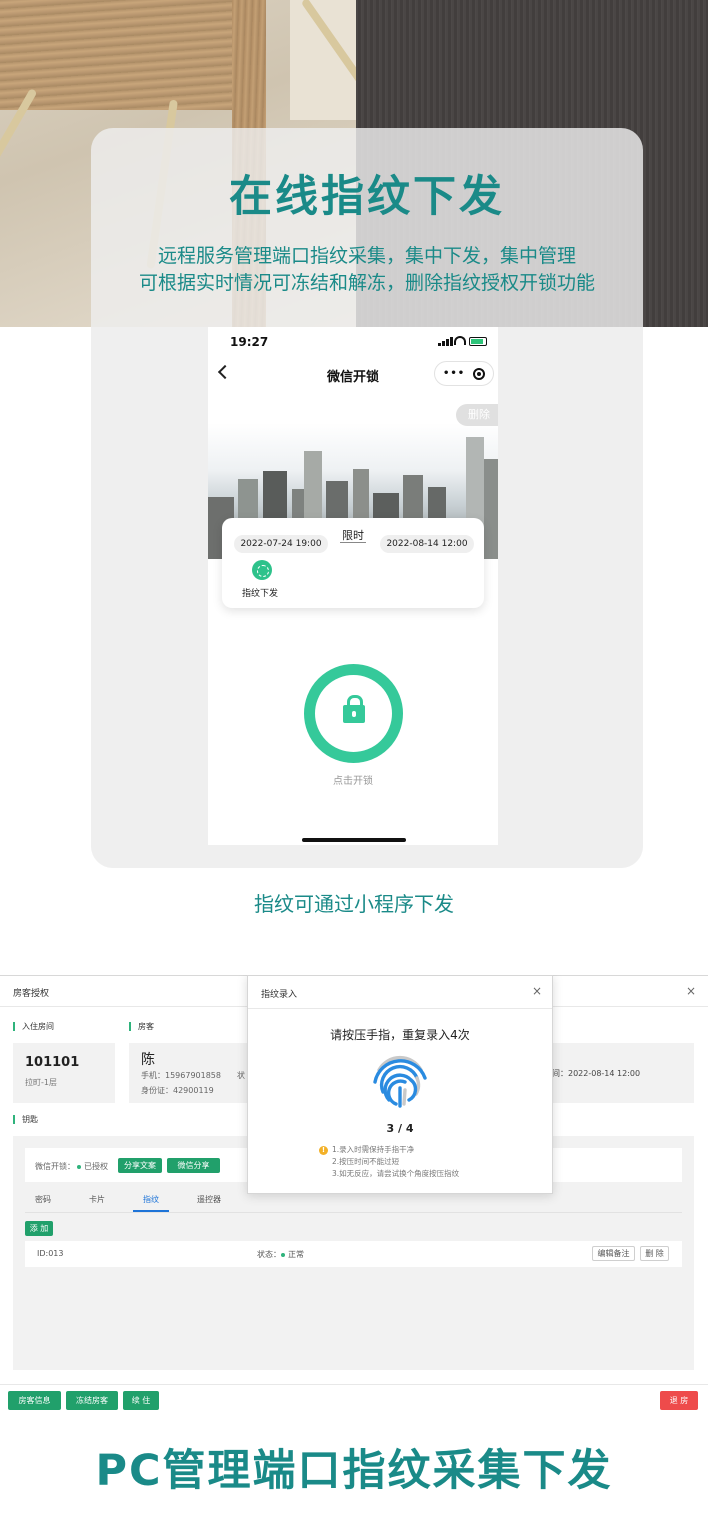 The height and width of the screenshot is (1533, 708). What do you see at coordinates (354, 1471) in the screenshot?
I see `caption-pc: PC管理端口指纹采集下发` at bounding box center [354, 1471].